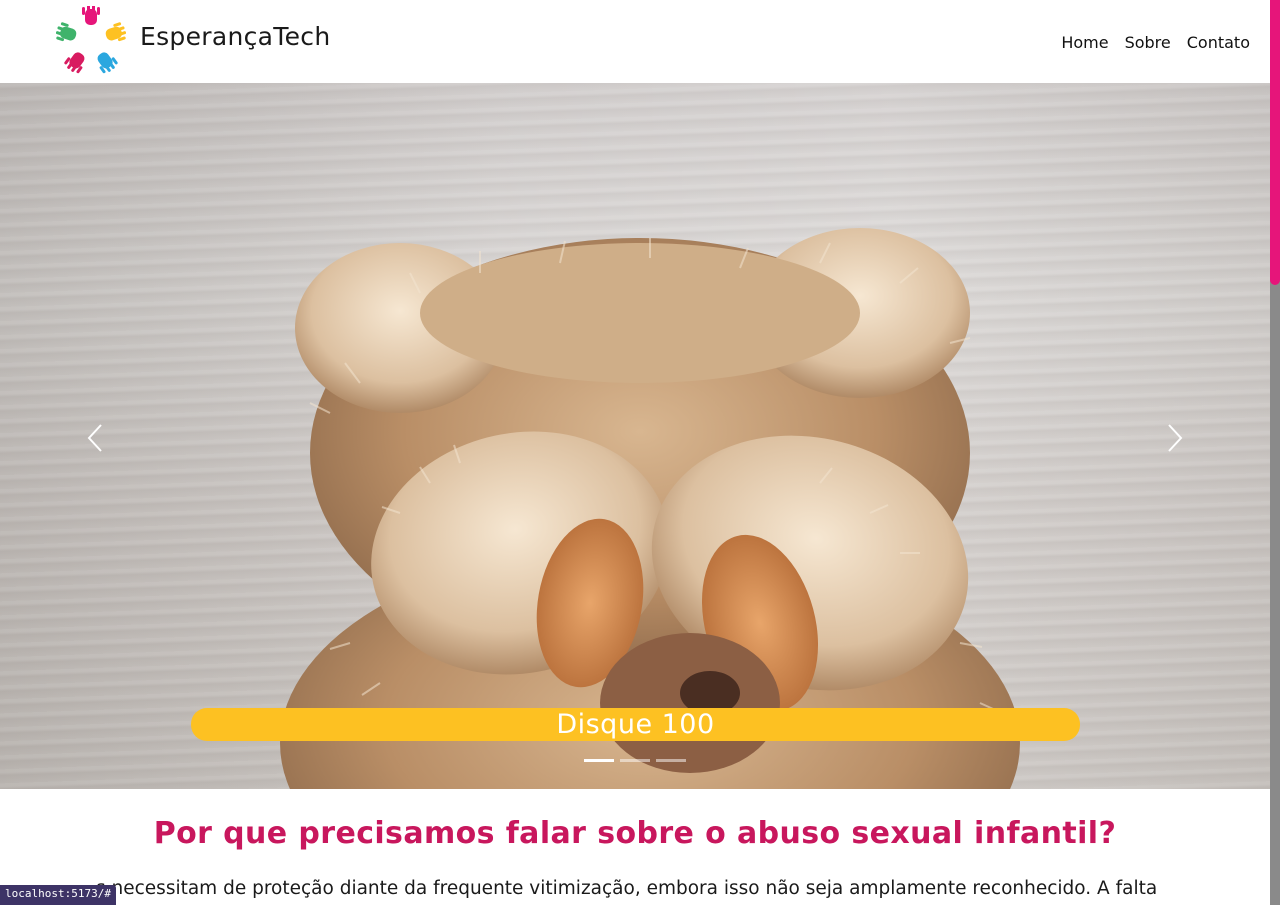 The image size is (1280, 905). I want to click on nav-contato-link: Contato, so click(1218, 42).